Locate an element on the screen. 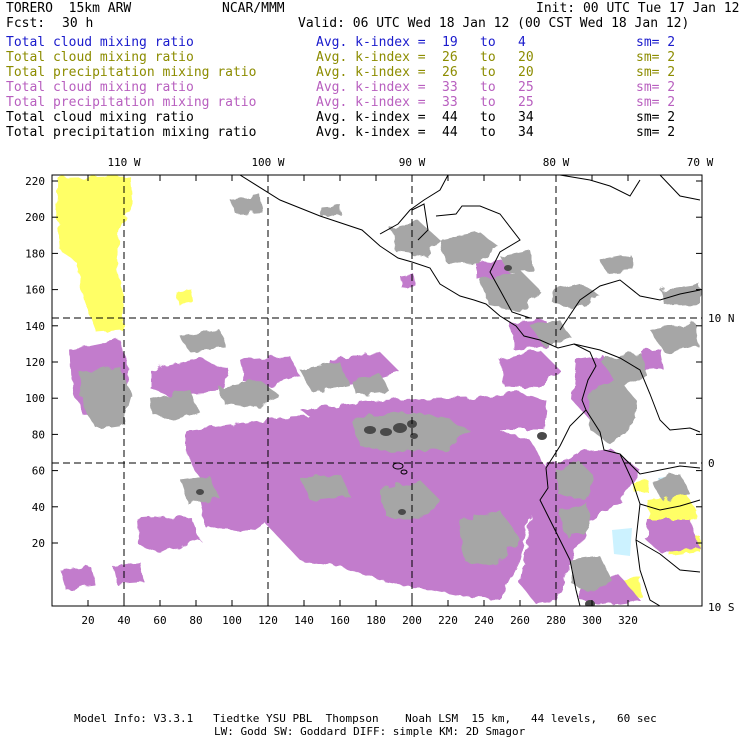 The image size is (740, 740). longitude-label: 80 W is located at coordinates (556, 162).